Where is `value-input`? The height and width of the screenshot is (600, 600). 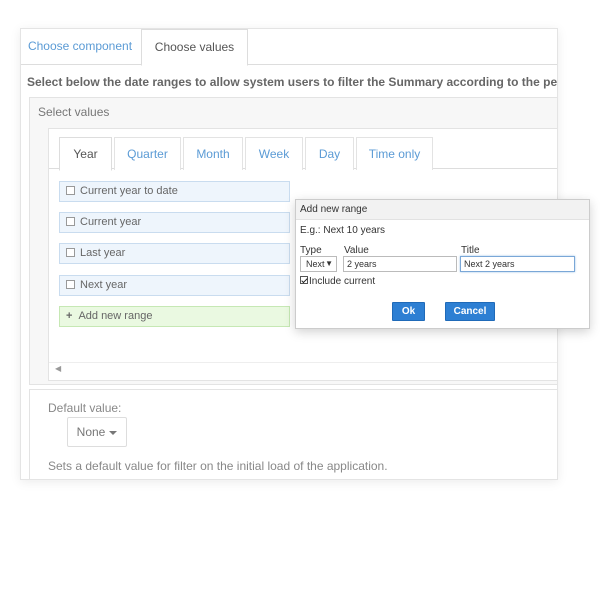 value-input is located at coordinates (400, 264).